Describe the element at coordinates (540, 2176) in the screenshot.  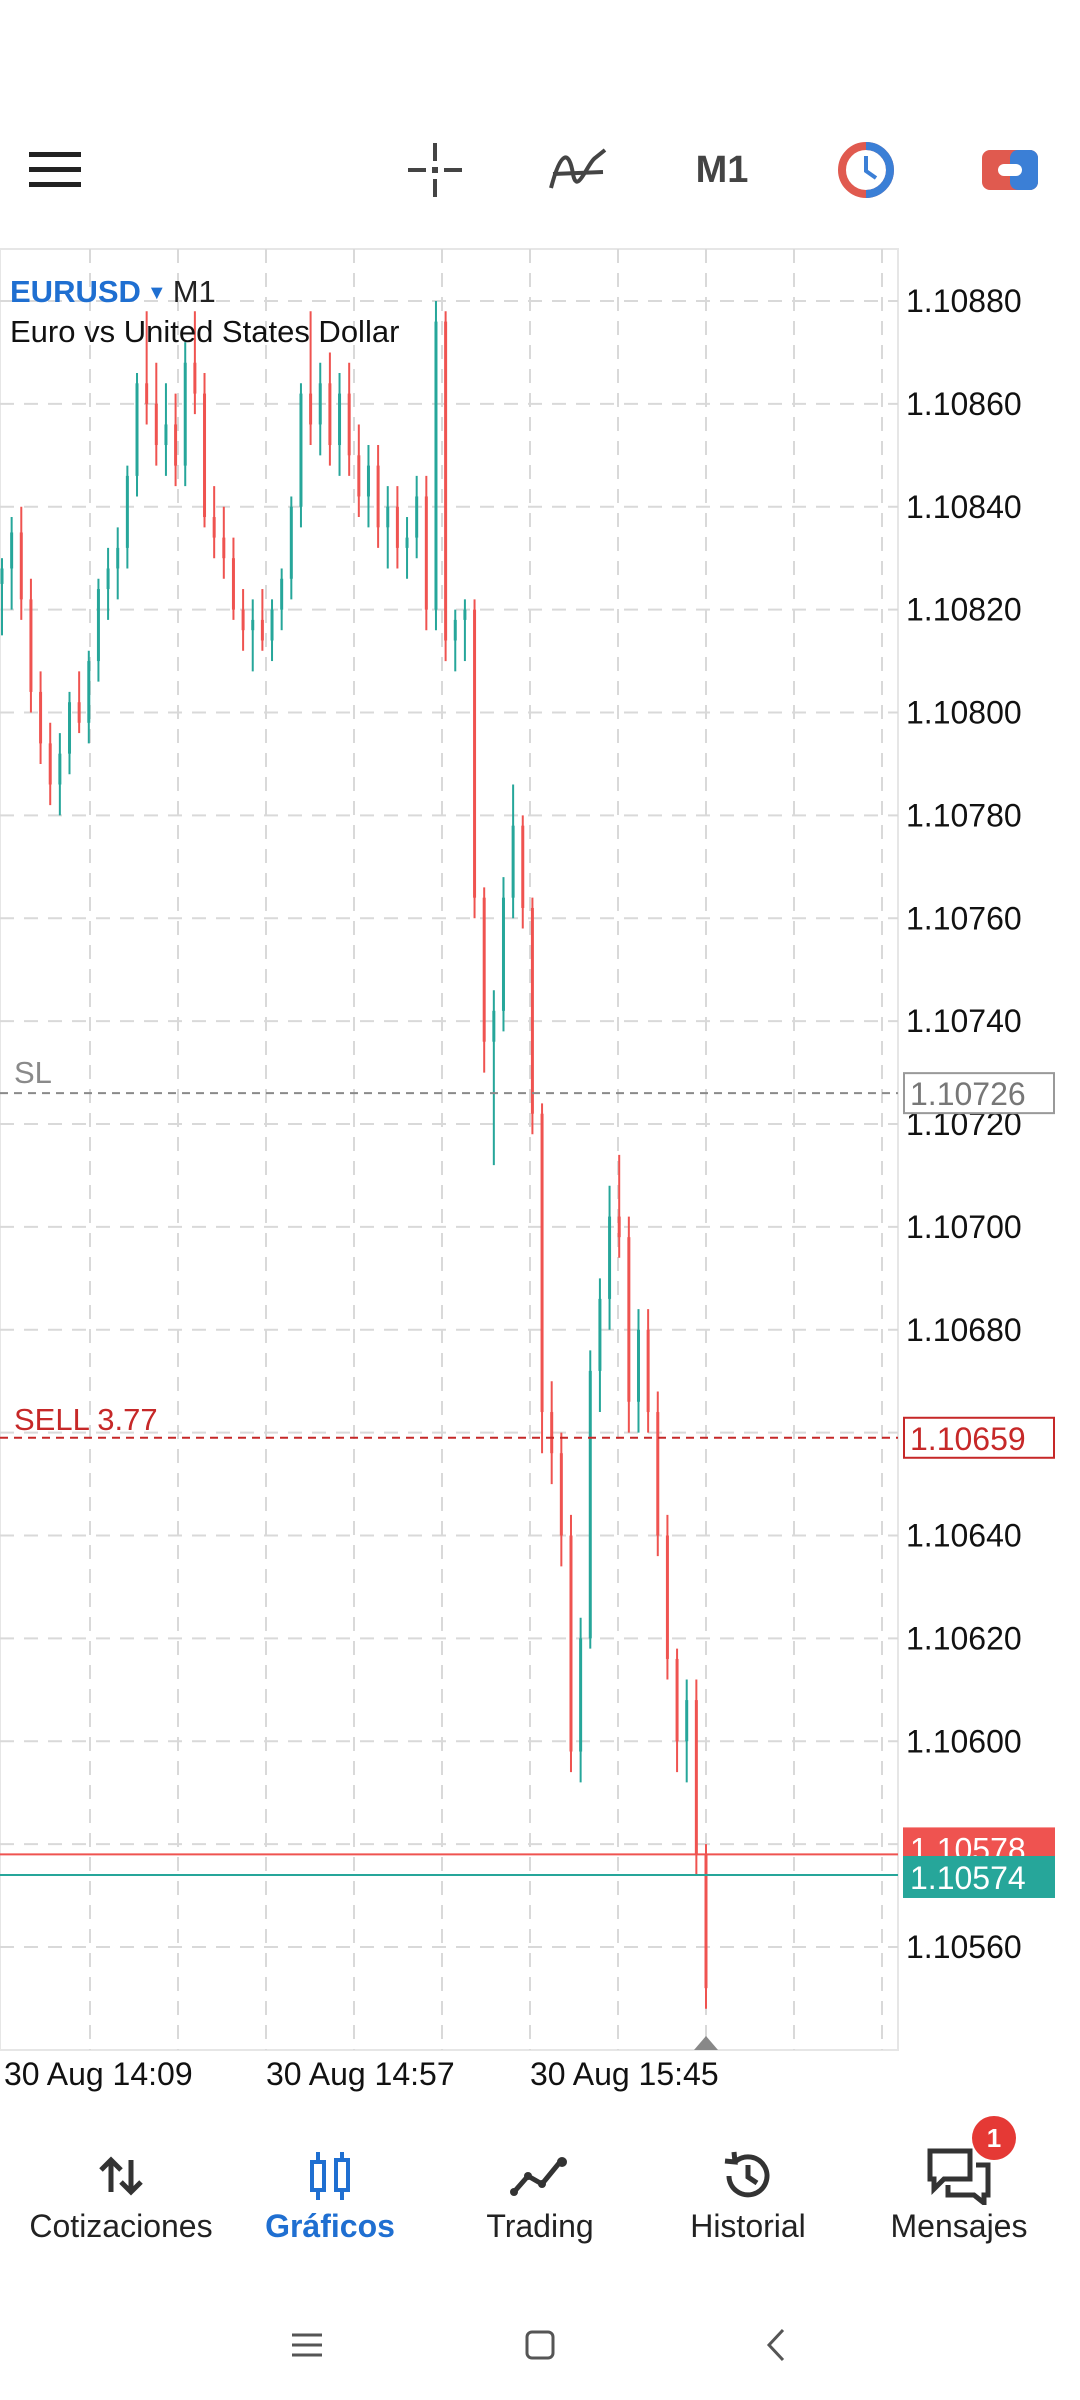
I see `trading-line-icon` at that location.